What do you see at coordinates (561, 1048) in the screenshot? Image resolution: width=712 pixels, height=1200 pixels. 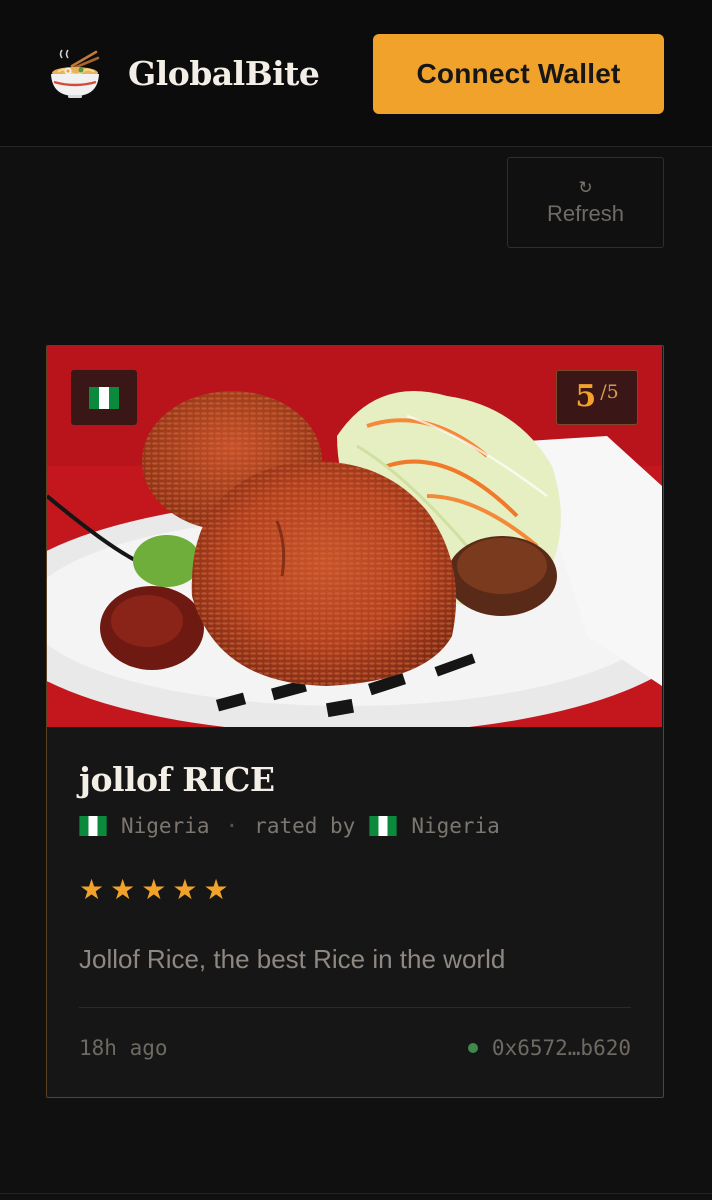 I see `address-text: 0x6572…b620` at bounding box center [561, 1048].